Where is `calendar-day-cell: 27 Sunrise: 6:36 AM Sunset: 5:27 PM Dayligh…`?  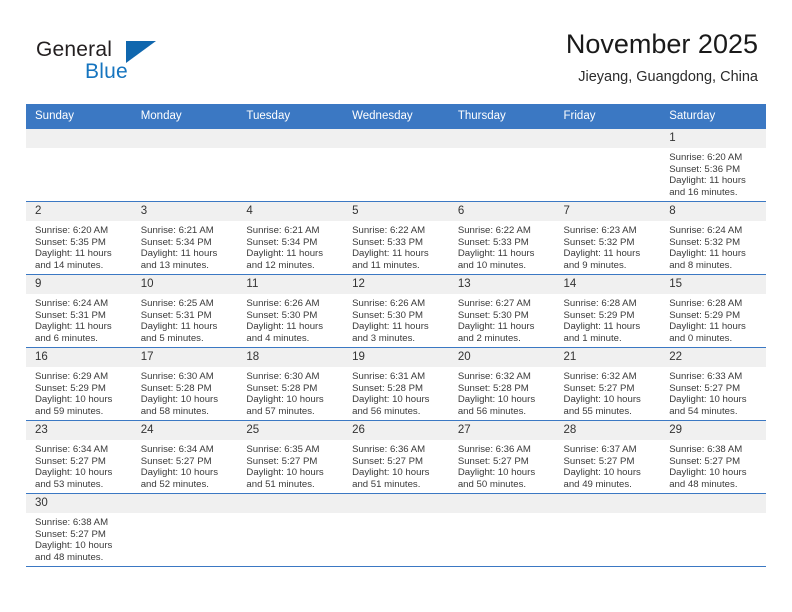
calendar-day-cell: 27 Sunrise: 6:36 AM Sunset: 5:27 PM Dayligh… is located at coordinates (501, 457).